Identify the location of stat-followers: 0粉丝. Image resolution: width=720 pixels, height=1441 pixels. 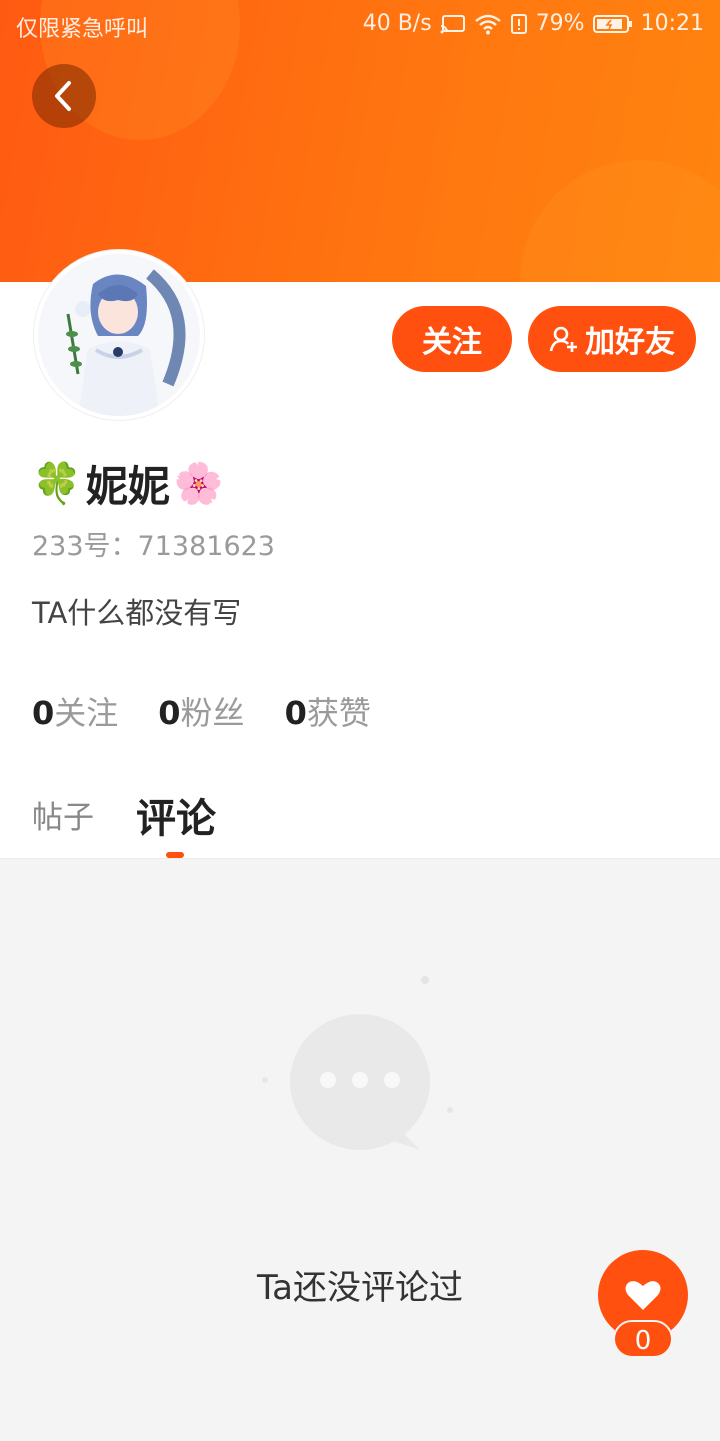
(201, 711).